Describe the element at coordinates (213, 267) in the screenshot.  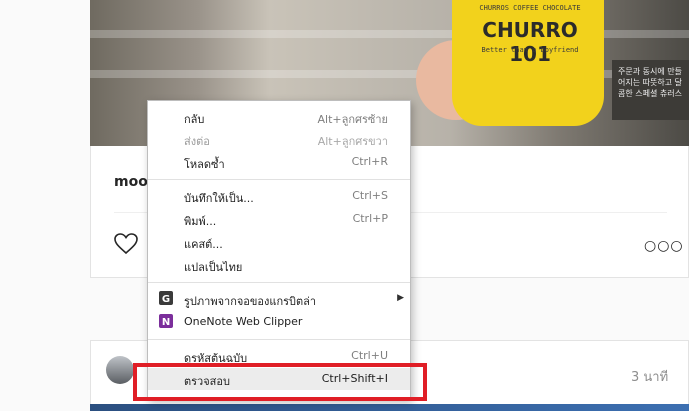
I see `menu-item-label: แปลเป็นไทย` at that location.